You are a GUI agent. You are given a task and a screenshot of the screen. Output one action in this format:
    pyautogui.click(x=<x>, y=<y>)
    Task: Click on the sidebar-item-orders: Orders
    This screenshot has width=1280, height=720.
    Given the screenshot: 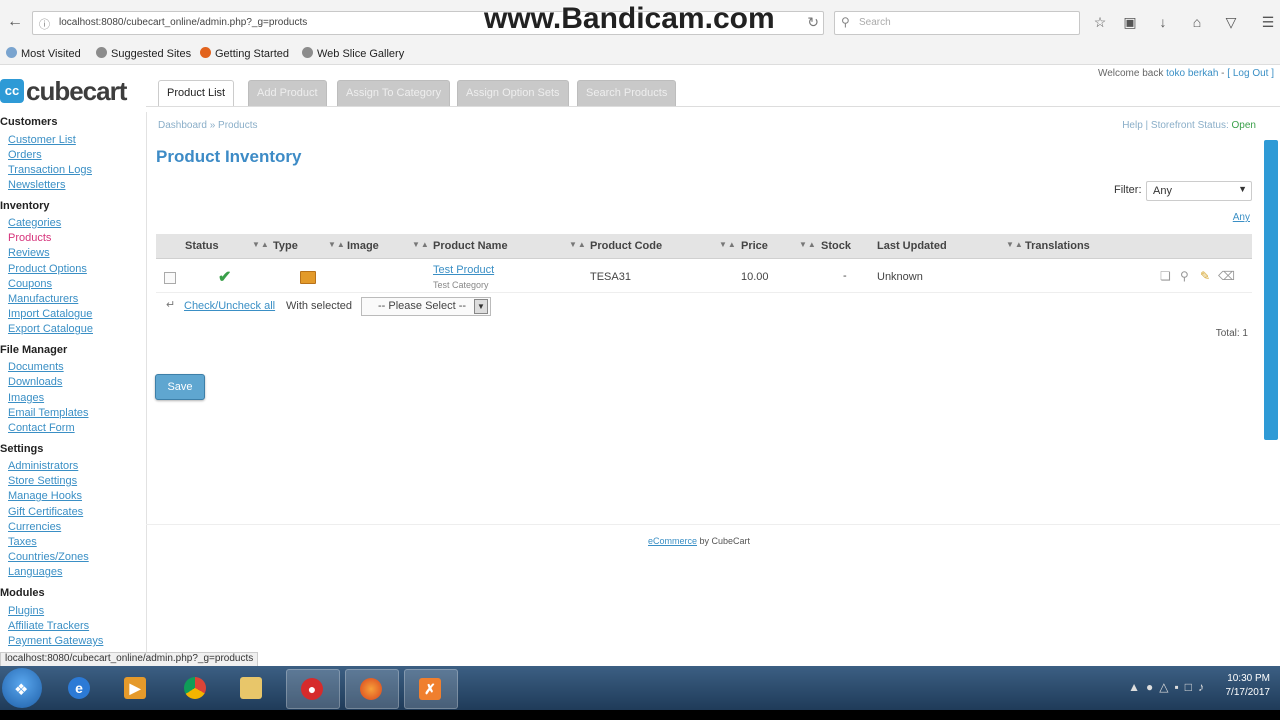 What is the action you would take?
    pyautogui.click(x=25, y=155)
    